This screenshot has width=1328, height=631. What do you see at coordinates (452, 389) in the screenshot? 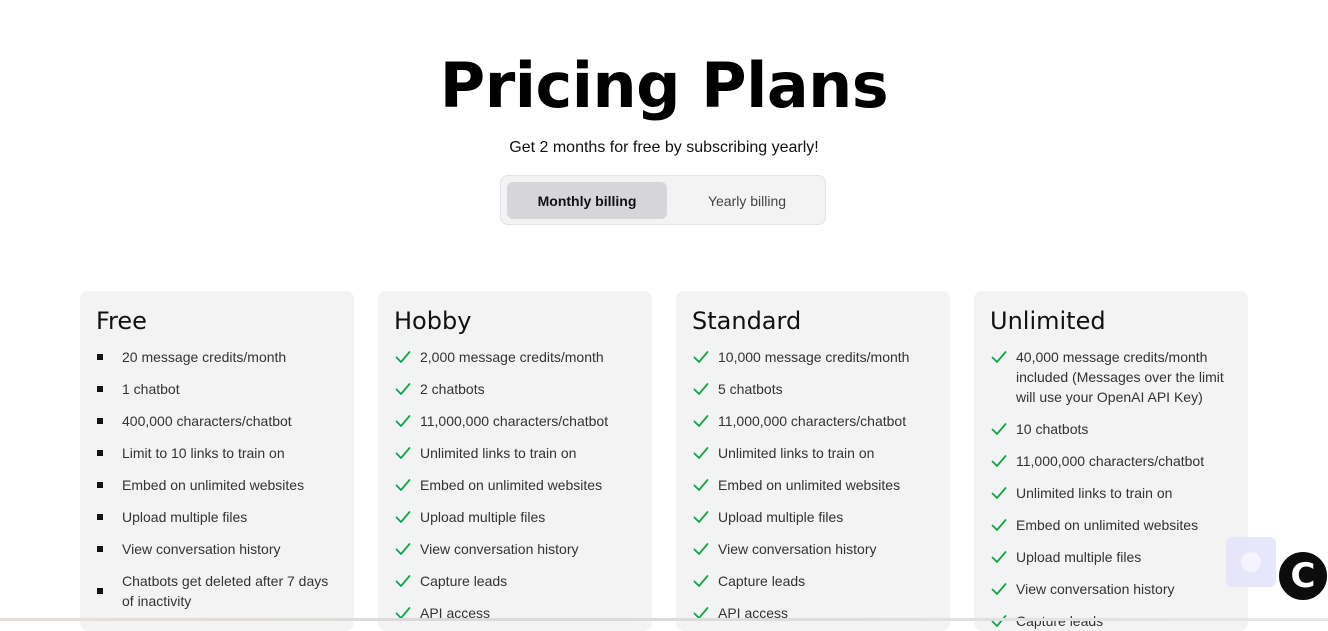
I see `feature-text: 2 chatbots` at bounding box center [452, 389].